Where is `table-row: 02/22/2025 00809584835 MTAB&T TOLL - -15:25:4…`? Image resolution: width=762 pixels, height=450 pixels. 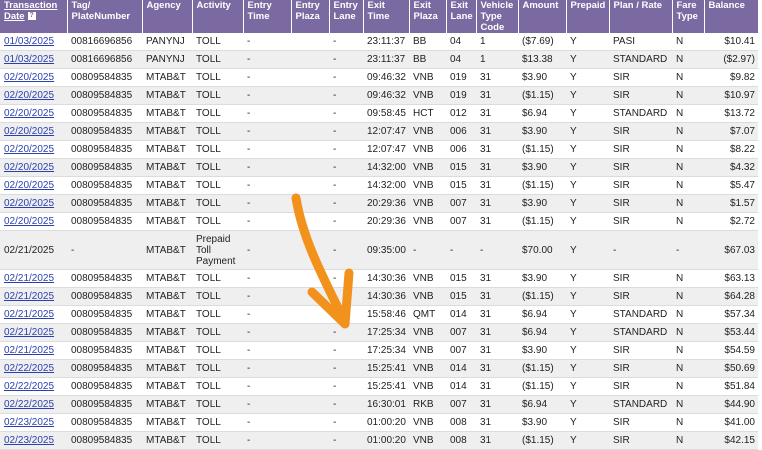
table-row: 02/22/2025 00809584835 MTAB&T TOLL - -15:25:4… is located at coordinates (379, 368).